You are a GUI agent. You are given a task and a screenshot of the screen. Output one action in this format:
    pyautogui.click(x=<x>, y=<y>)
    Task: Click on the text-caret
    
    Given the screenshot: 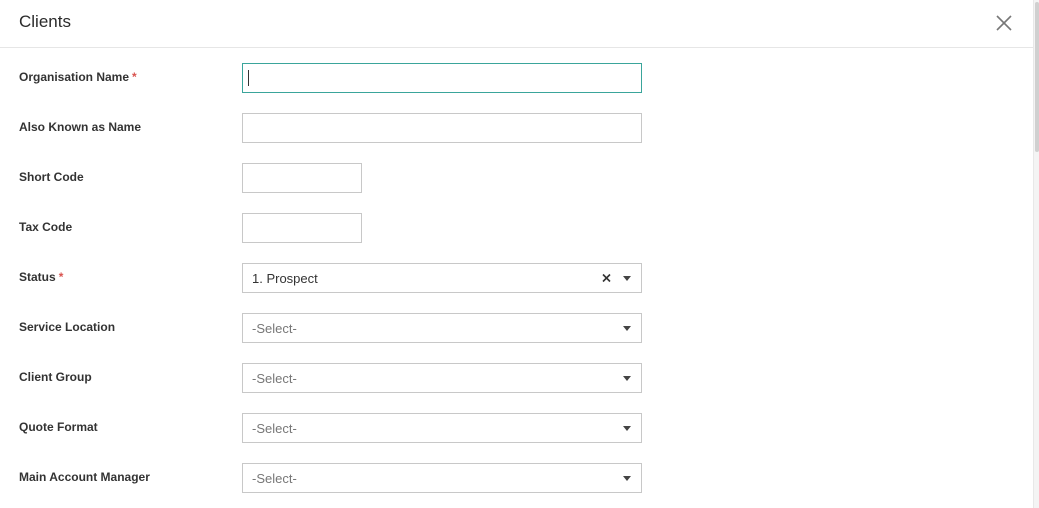 What is the action you would take?
    pyautogui.click(x=248, y=78)
    